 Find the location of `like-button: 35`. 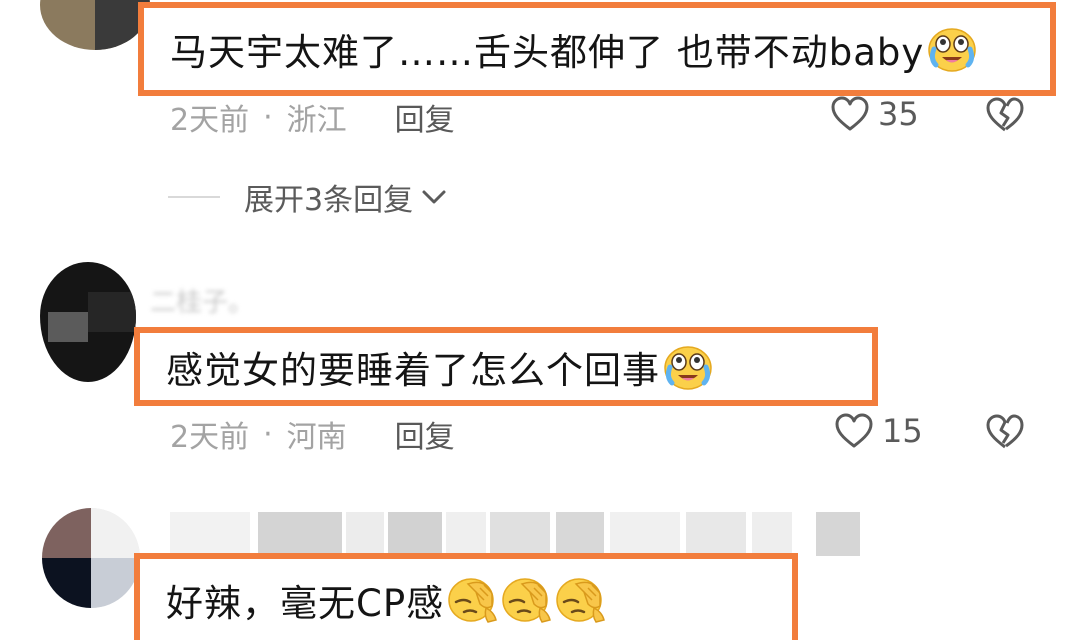

like-button: 35 is located at coordinates (874, 114).